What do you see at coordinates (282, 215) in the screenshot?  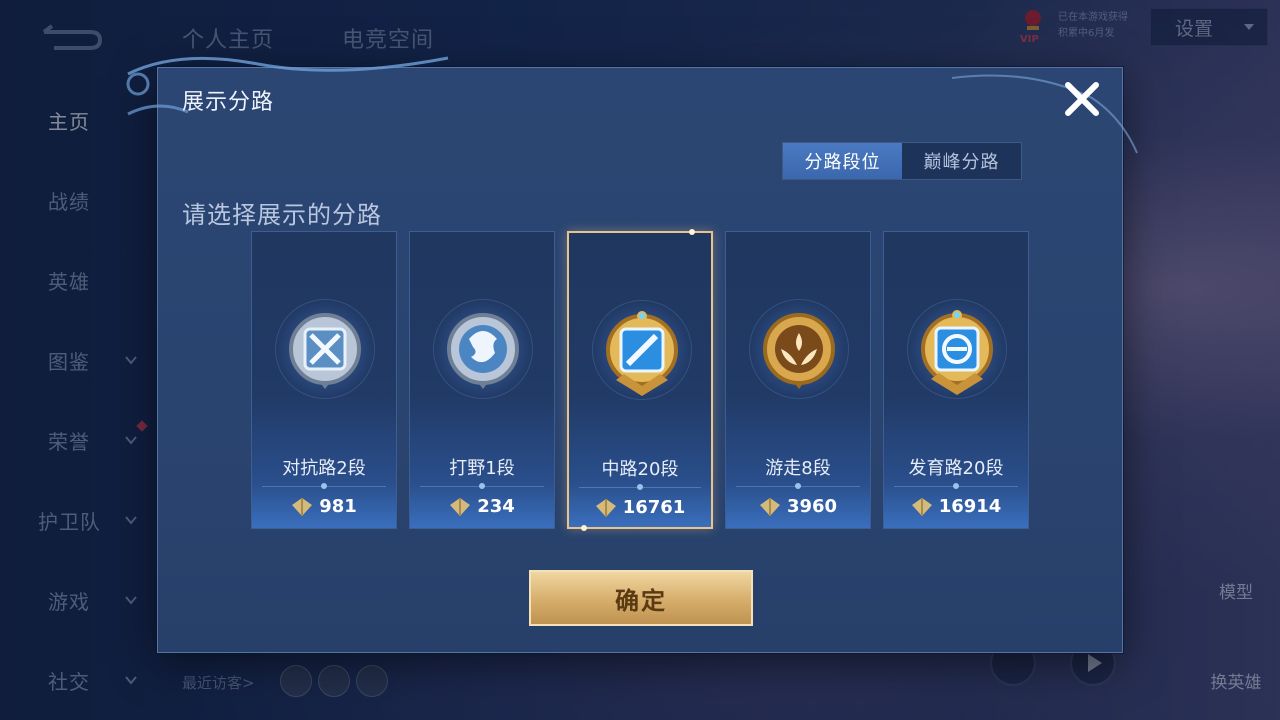 I see `select-lane-prompt: 请选择展示的分路` at bounding box center [282, 215].